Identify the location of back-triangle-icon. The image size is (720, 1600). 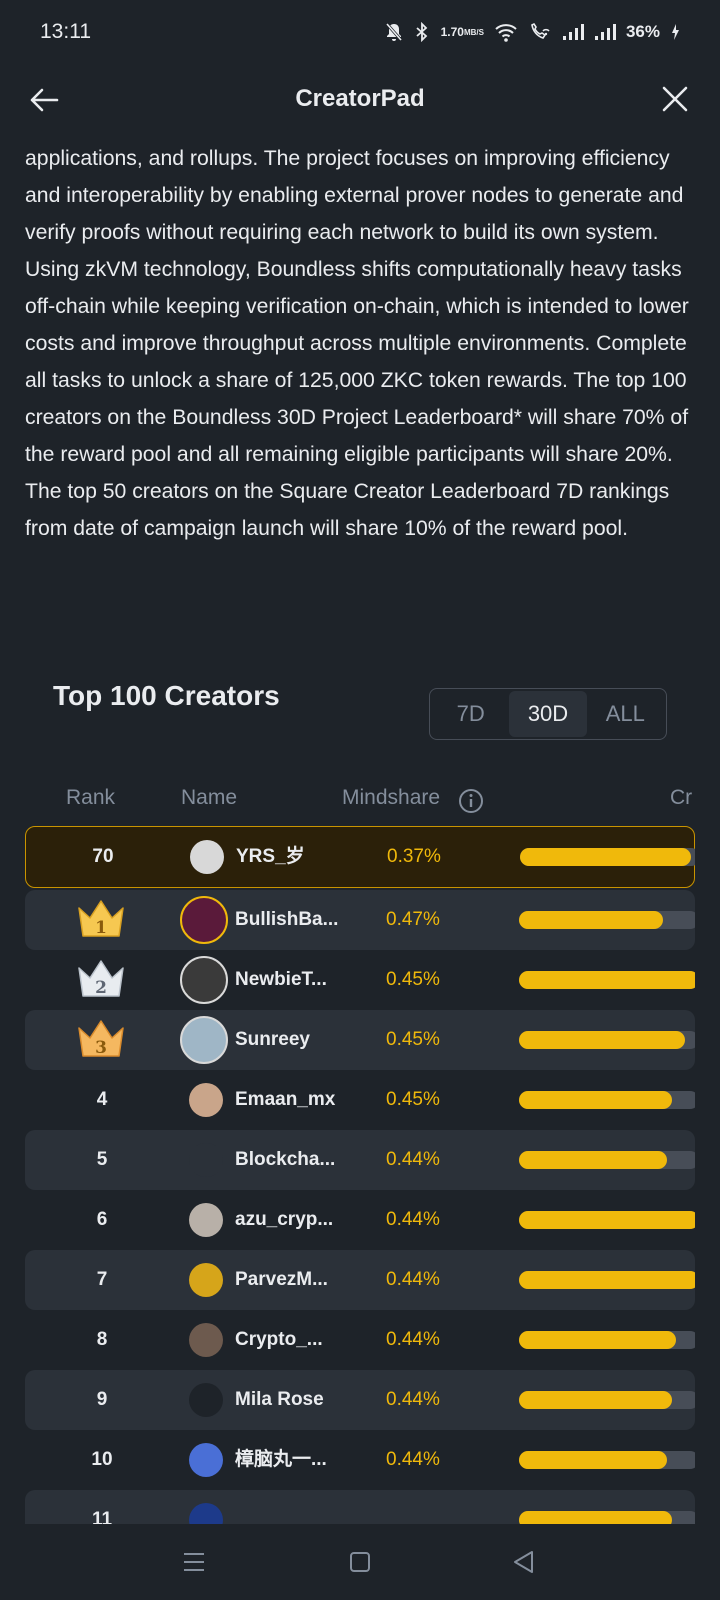
(523, 1562).